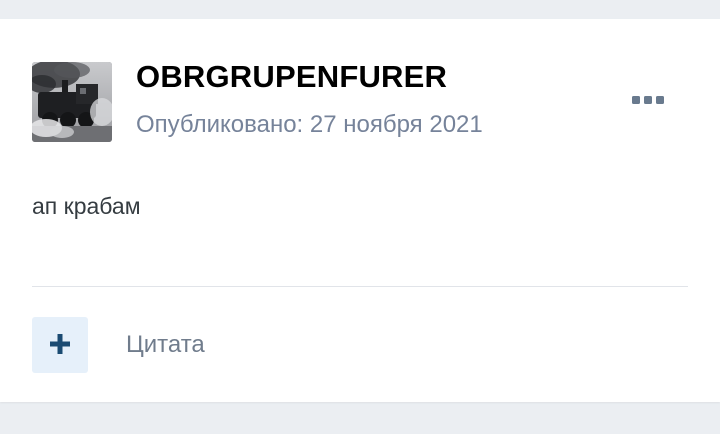 Image resolution: width=720 pixels, height=434 pixels. I want to click on author-name: OBRGRUPENFURER, so click(291, 77).